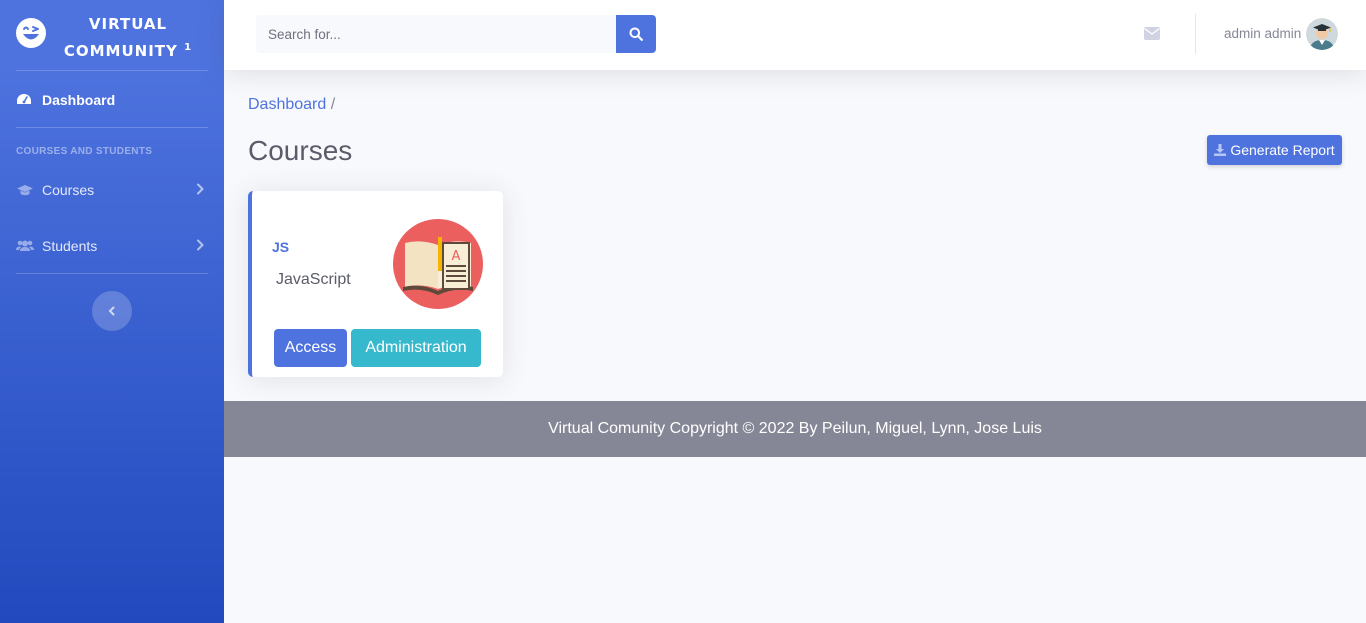  I want to click on envelope-icon, so click(1152, 33).